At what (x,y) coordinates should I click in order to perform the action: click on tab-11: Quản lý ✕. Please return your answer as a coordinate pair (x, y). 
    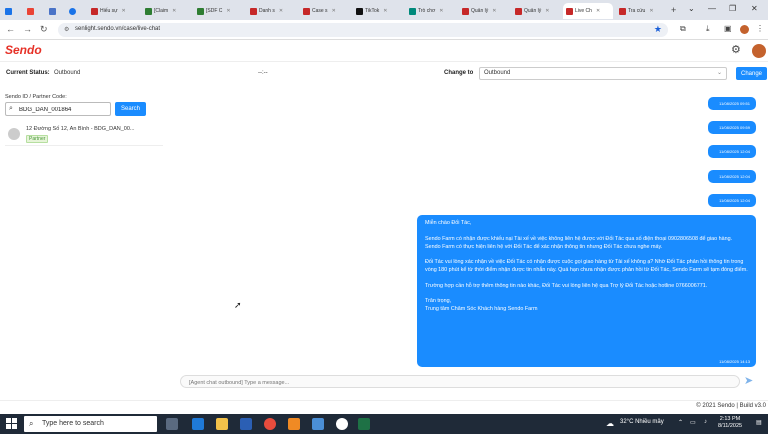
    Looking at the image, I should click on (483, 11).